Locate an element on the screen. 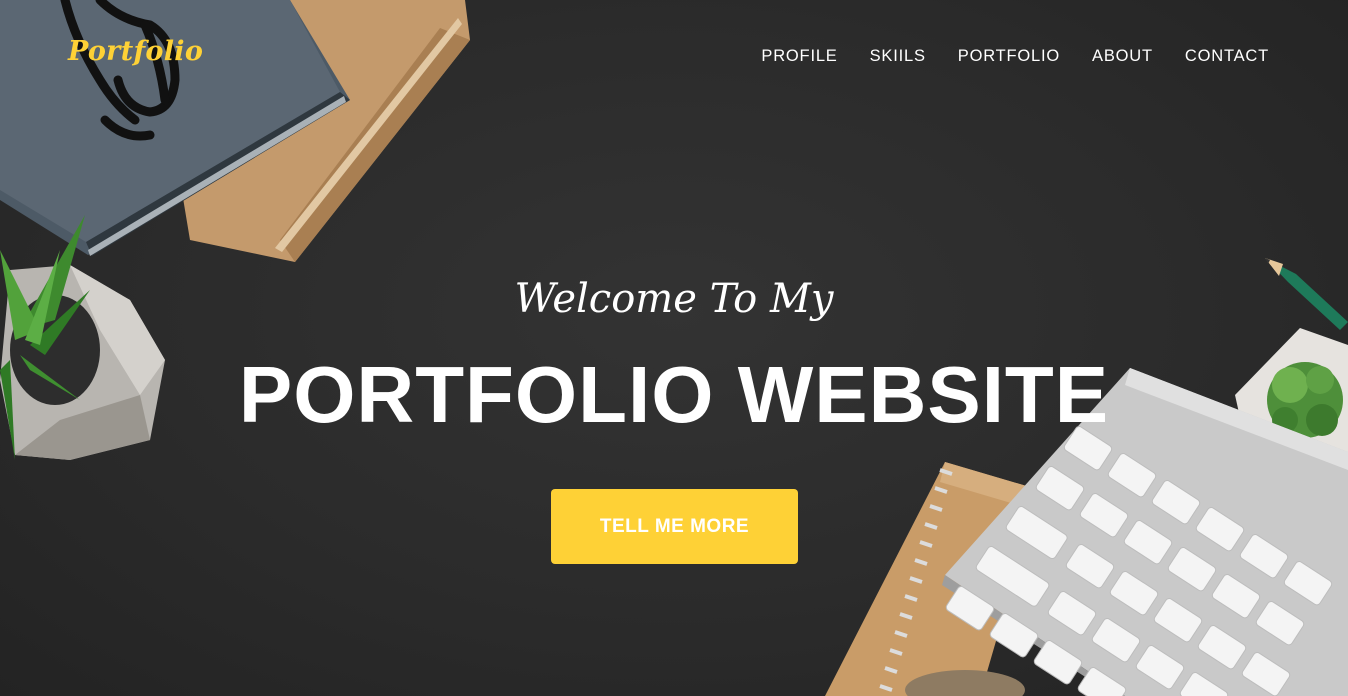 Image resolution: width=1348 pixels, height=696 pixels. nav-link-contact: CONTACT is located at coordinates (1227, 56).